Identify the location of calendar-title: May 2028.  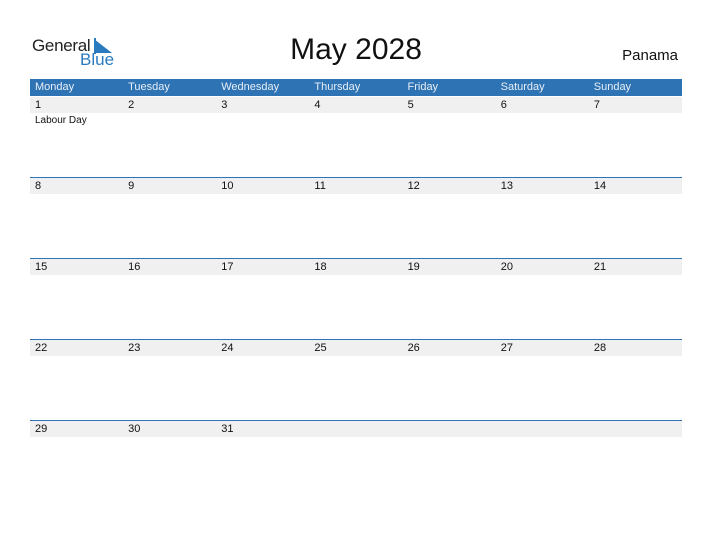
(356, 49).